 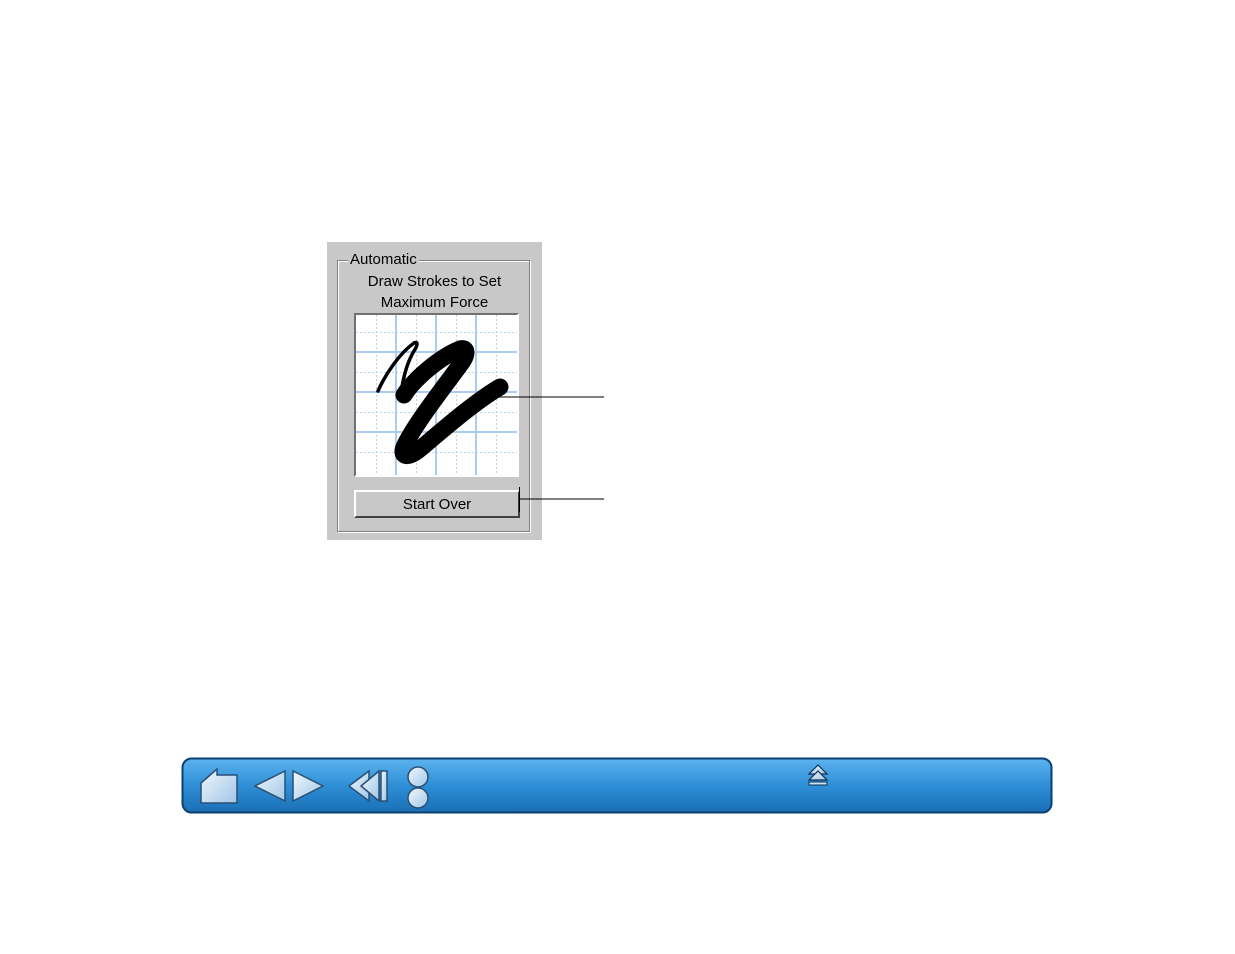 What do you see at coordinates (617, 785) in the screenshot?
I see `navigation-bar` at bounding box center [617, 785].